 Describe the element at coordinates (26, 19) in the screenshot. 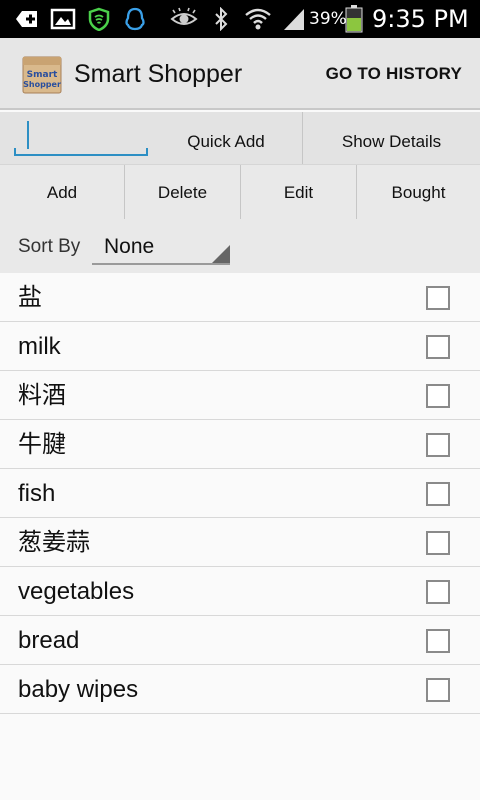

I see `add-box-icon` at that location.